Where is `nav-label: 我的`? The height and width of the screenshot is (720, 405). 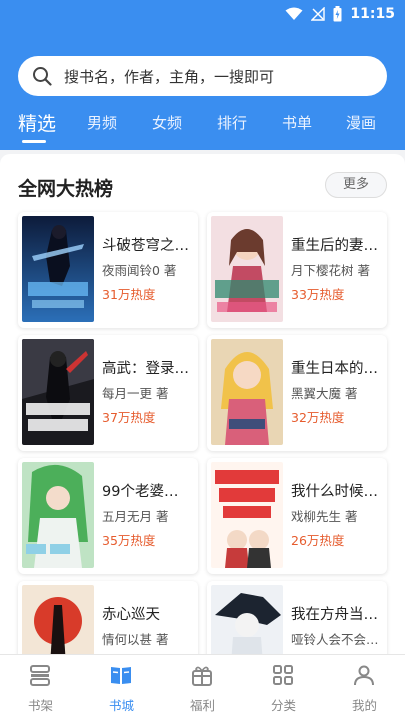 nav-label: 我的 is located at coordinates (364, 705).